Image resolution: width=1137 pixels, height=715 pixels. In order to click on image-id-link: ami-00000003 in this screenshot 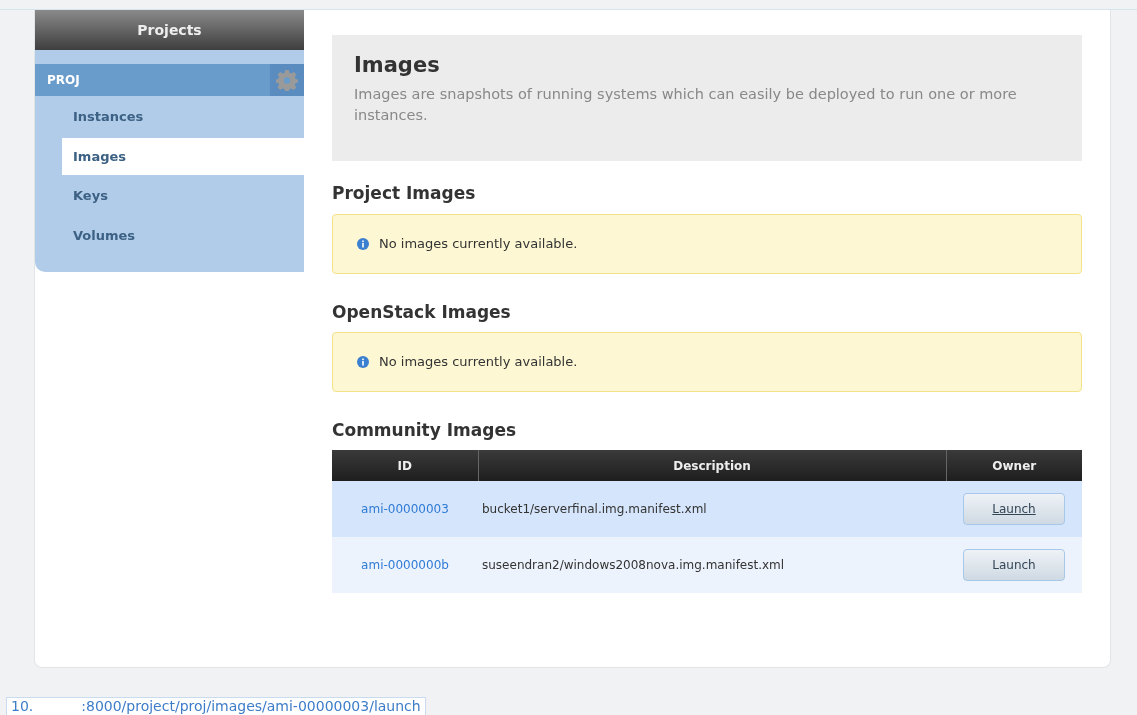, I will do `click(405, 509)`.